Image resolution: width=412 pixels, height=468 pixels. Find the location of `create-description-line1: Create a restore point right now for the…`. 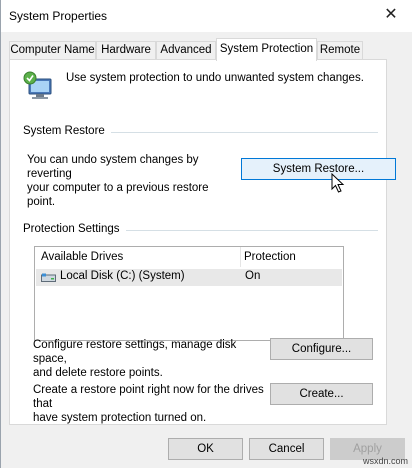

create-description-line1: Create a restore point right now for the… is located at coordinates (148, 397).